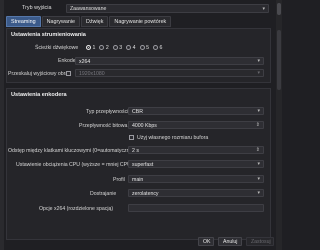 This screenshot has height=250, width=320. I want to click on audio-track-radio-6: 6, so click(157, 47).